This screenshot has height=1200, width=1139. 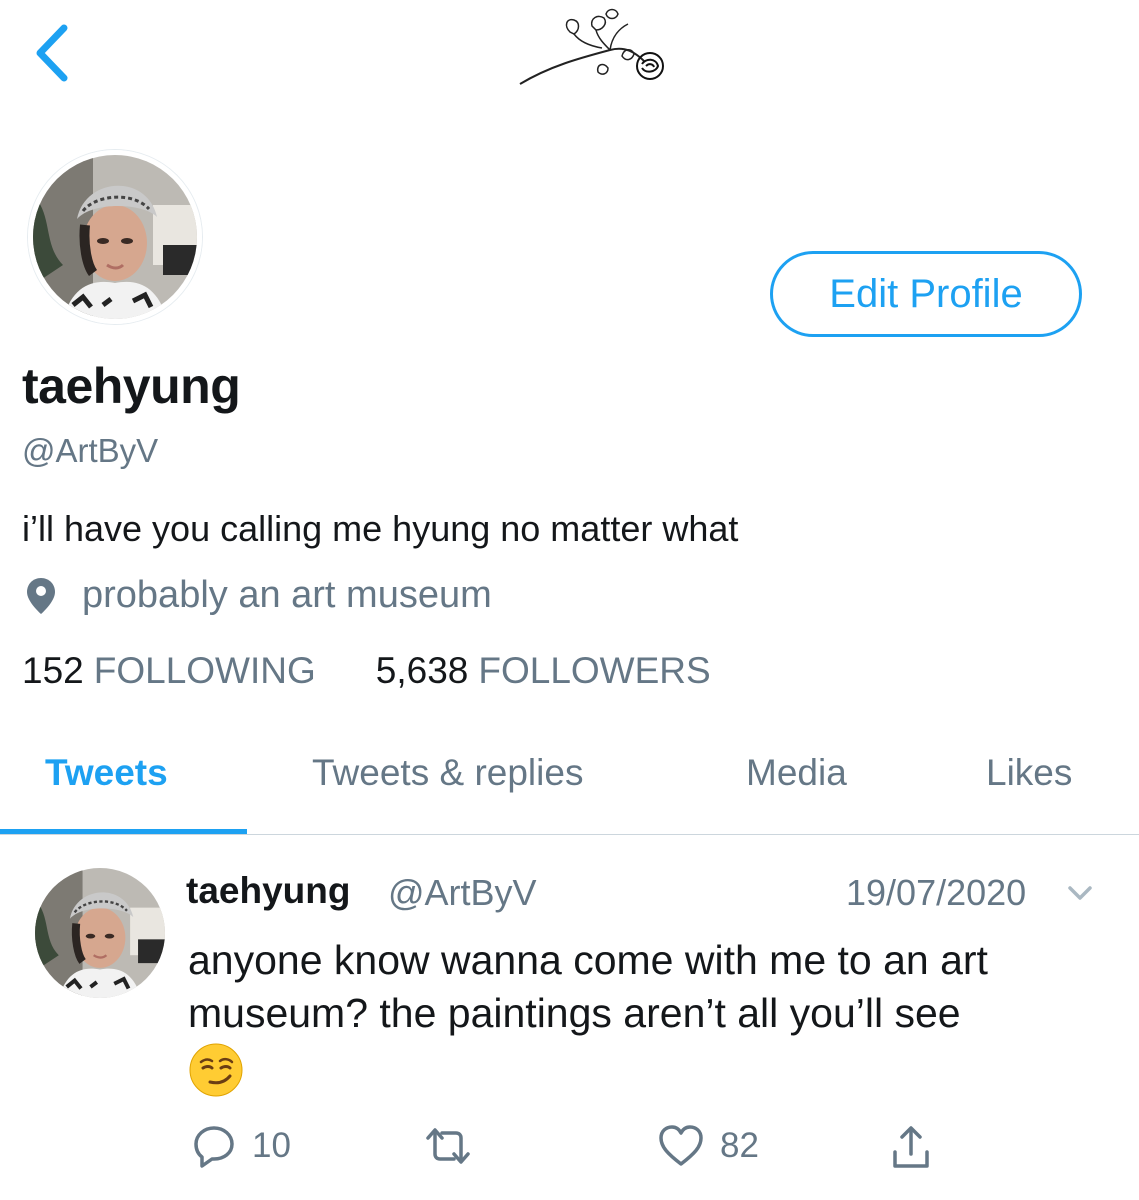 I want to click on retweet-icon, so click(x=448, y=1146).